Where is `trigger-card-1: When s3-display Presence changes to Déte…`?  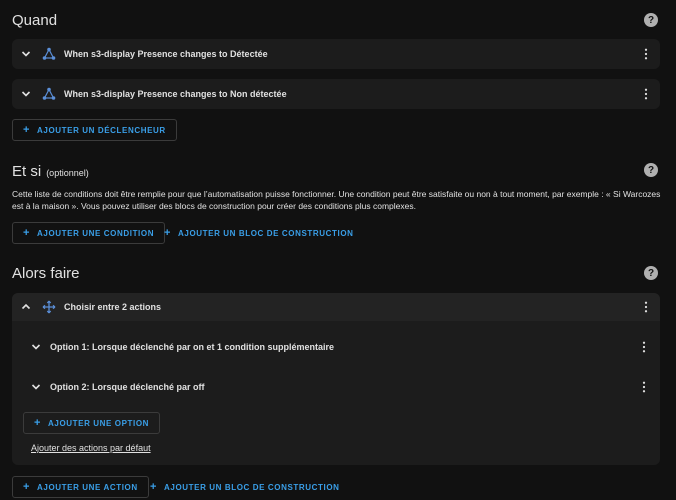 trigger-card-1: When s3-display Presence changes to Déte… is located at coordinates (336, 54).